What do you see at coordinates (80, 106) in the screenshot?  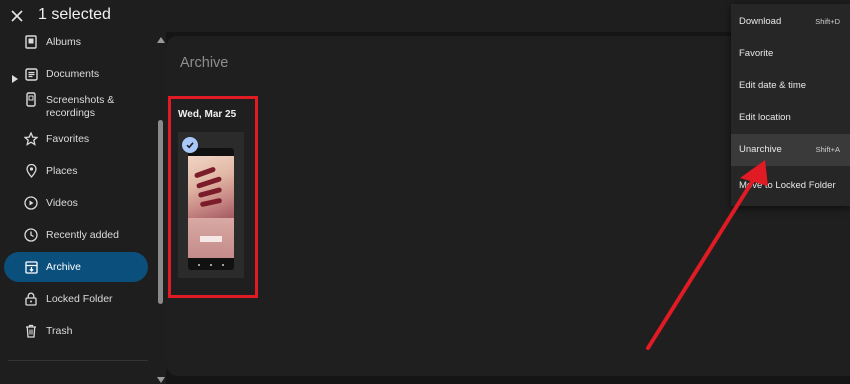 I see `sidebar-item-label: Screenshots & recordings` at bounding box center [80, 106].